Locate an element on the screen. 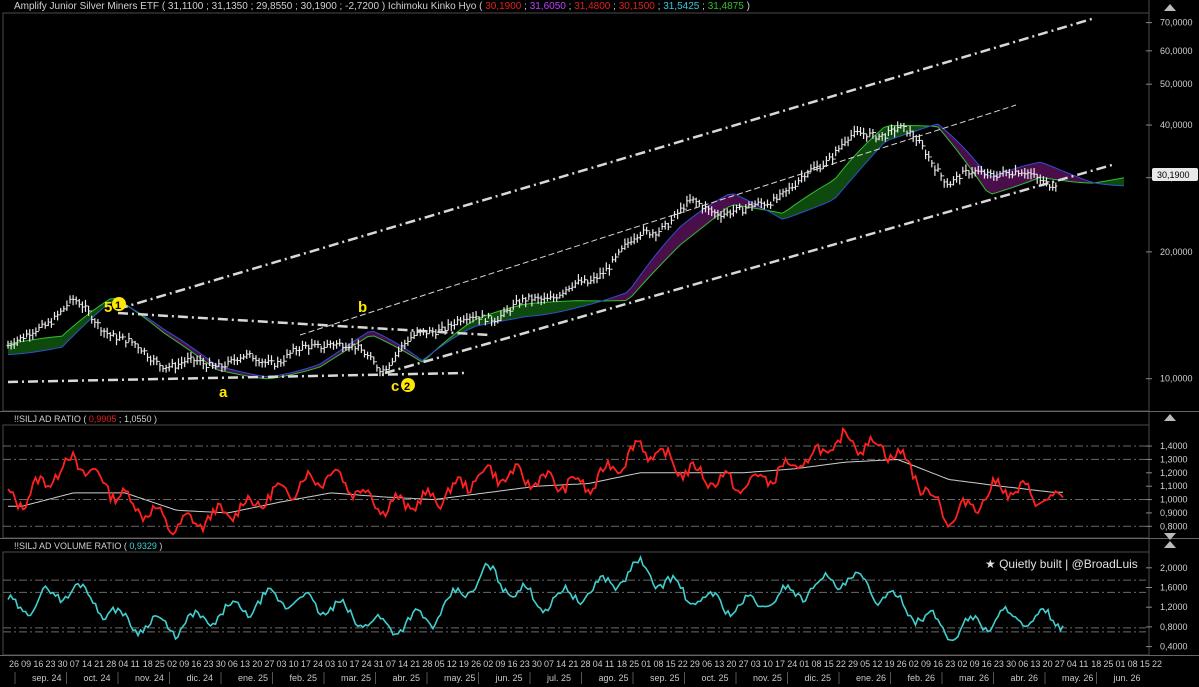  ad-volume-y-tick: 1,2000 is located at coordinates (1174, 607).